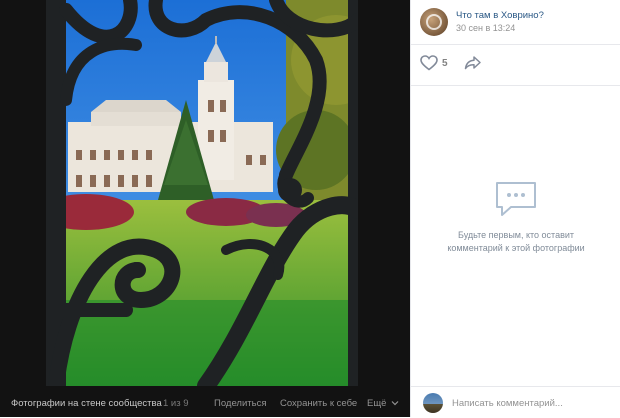 This screenshot has height=418, width=620. What do you see at coordinates (516, 248) in the screenshot?
I see `empty-comments-line-2: комментарий к этой фотографии` at bounding box center [516, 248].